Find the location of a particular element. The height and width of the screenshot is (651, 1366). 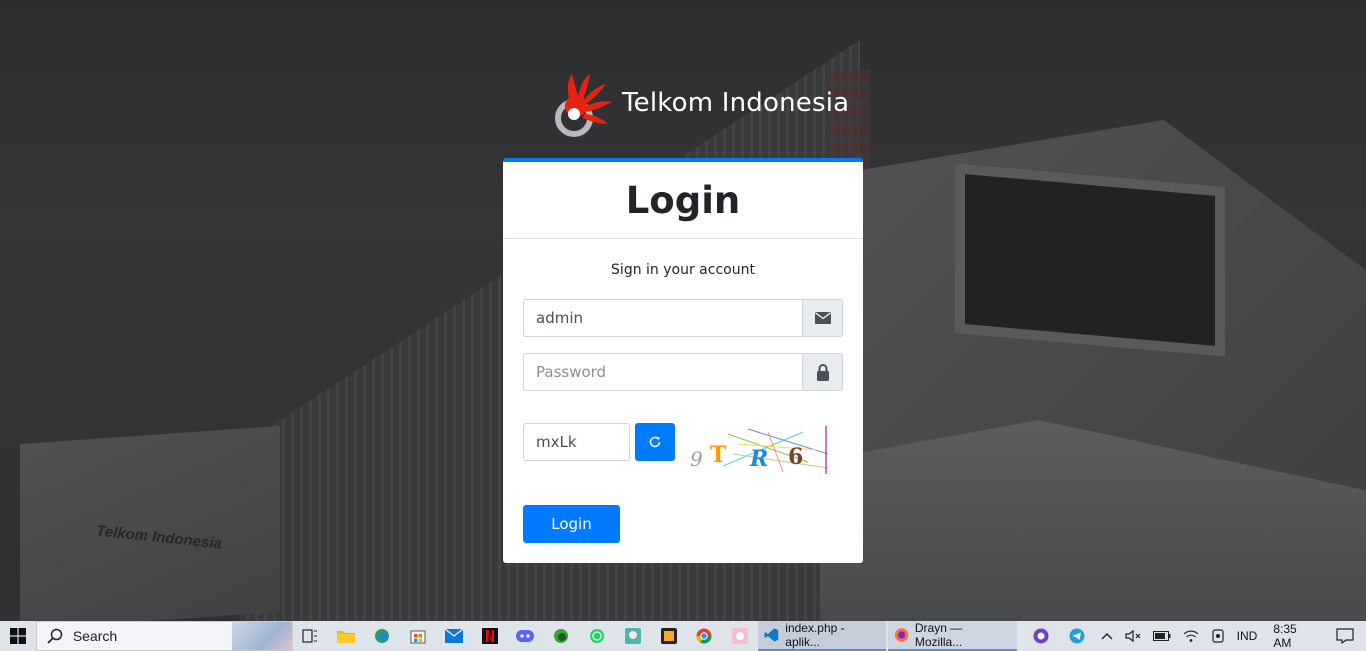

game-app-icon is located at coordinates (740, 636).